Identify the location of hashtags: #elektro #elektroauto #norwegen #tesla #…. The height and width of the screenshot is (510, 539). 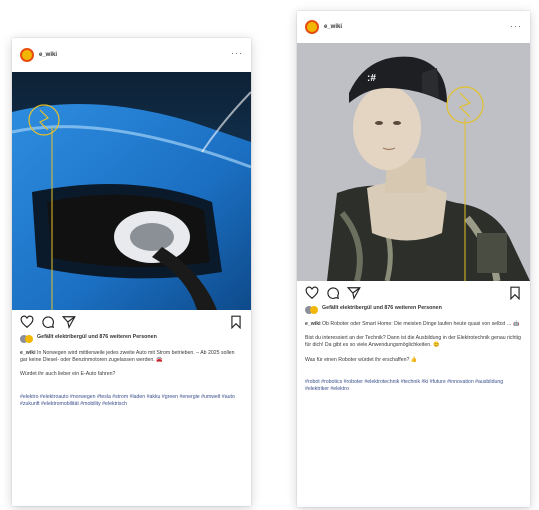
(131, 397).